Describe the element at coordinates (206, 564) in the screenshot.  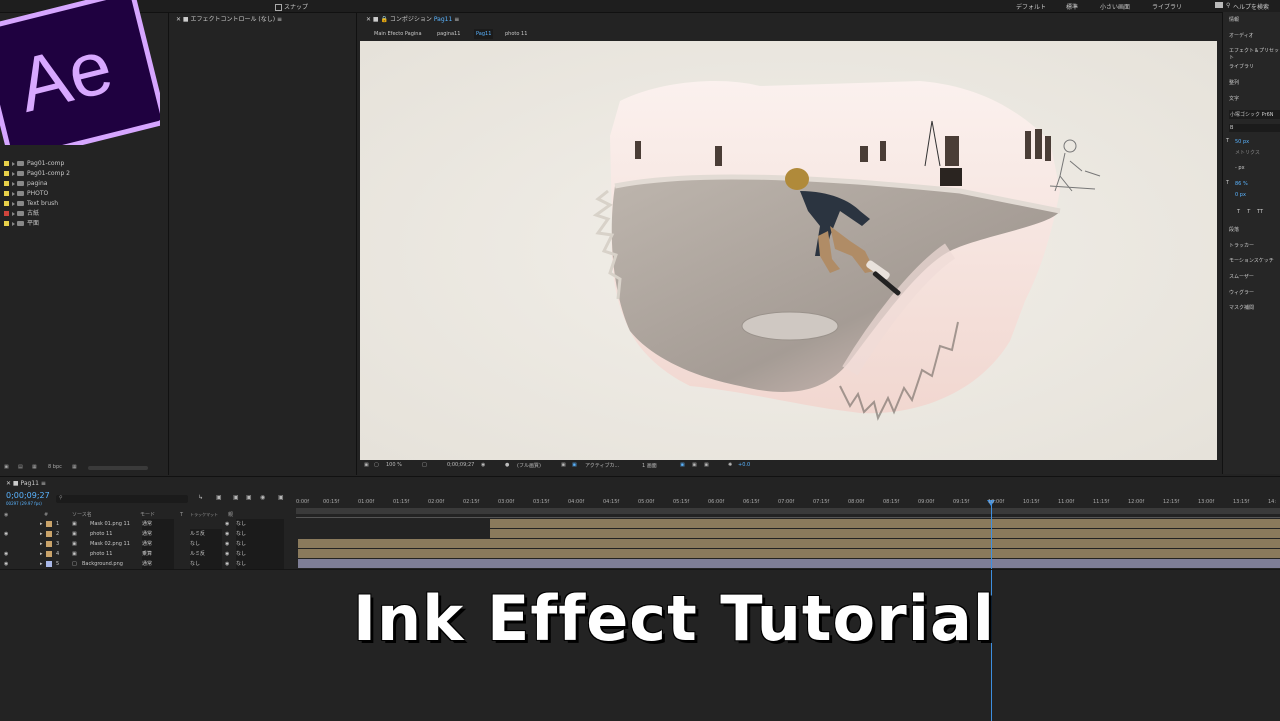
I see `track-matte-select: なし` at that location.